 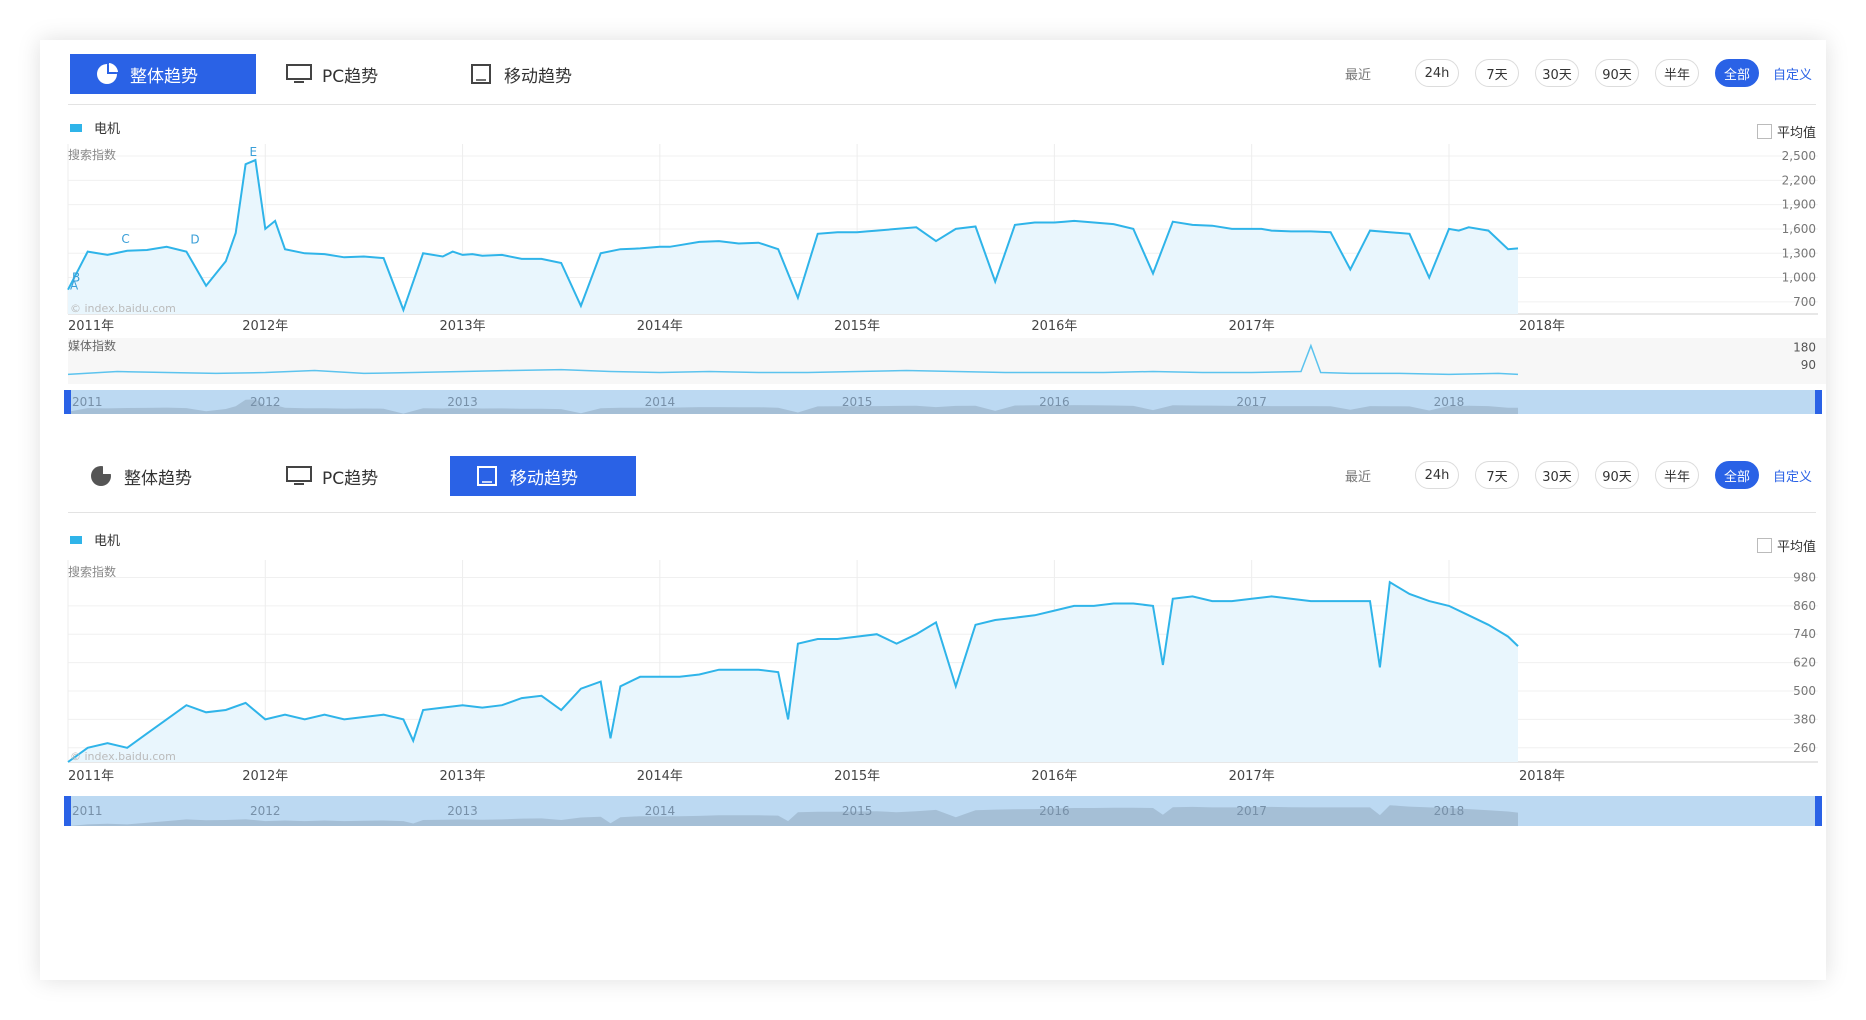 I want to click on y-axis-ticks: 700 1,000 1,300 1,600 1,900 2,200 2,500, so click(x=1799, y=229).